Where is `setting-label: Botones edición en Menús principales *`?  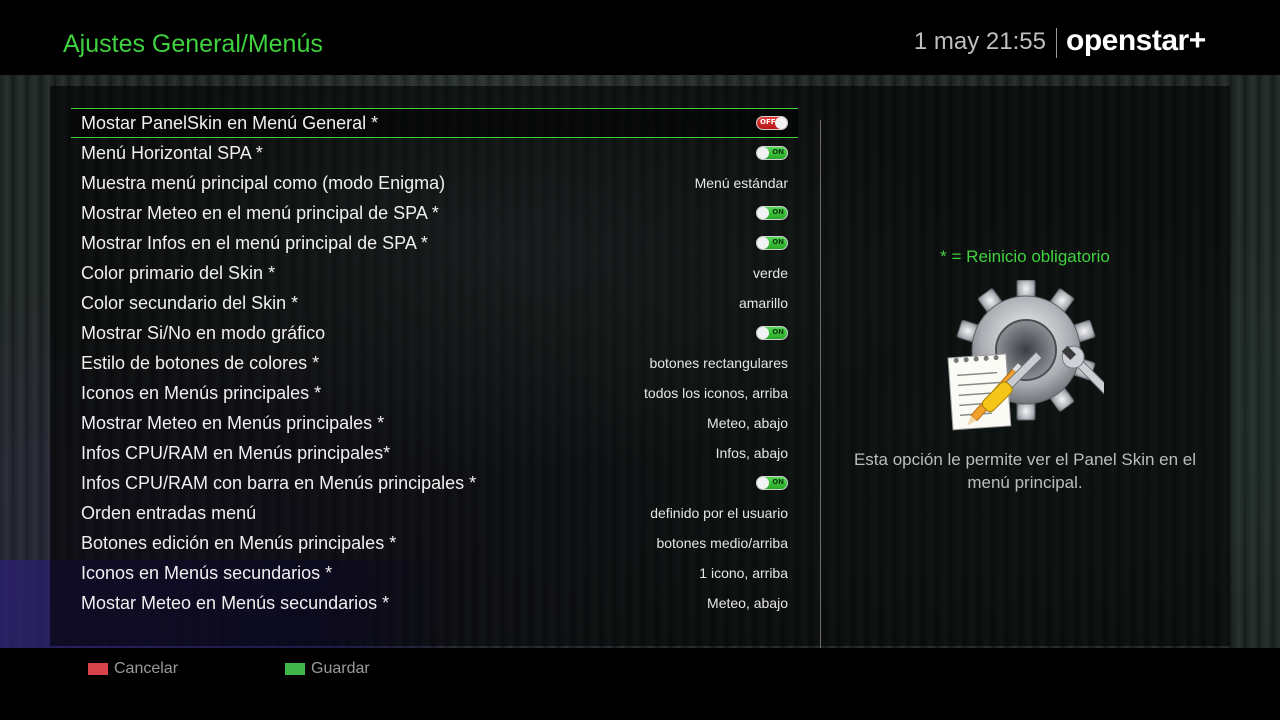 setting-label: Botones edición en Menús principales * is located at coordinates (239, 542).